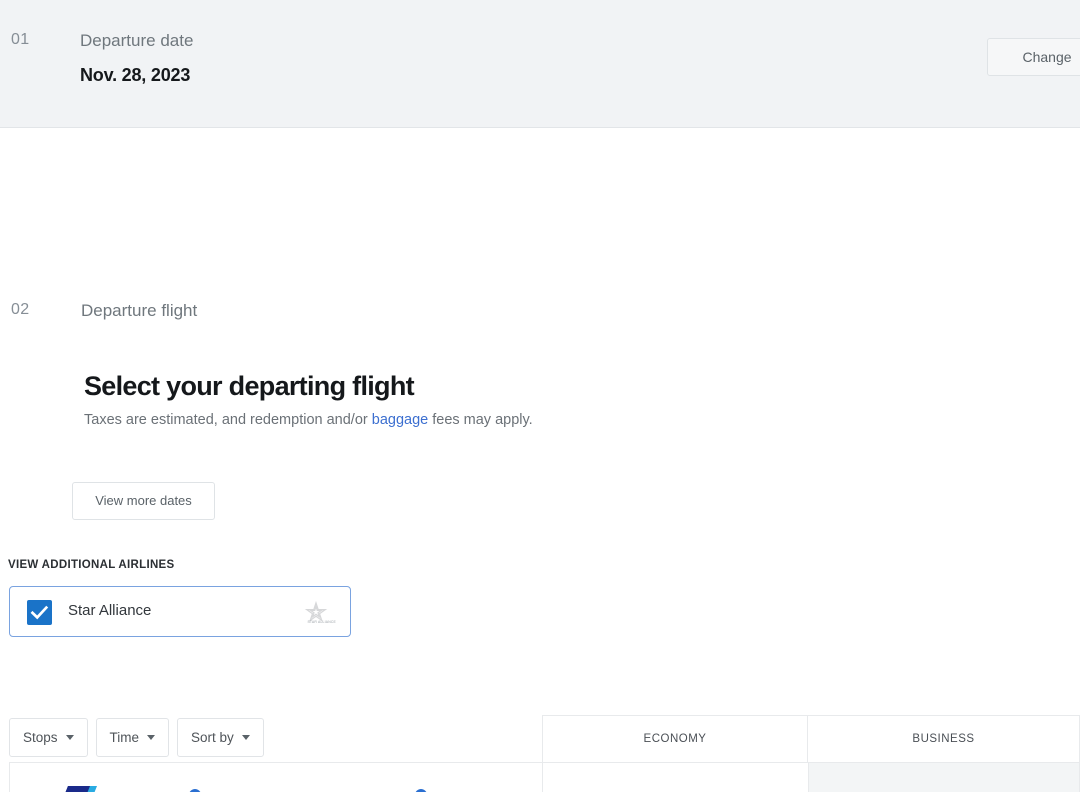  I want to click on filter-time-label: Time, so click(124, 737).